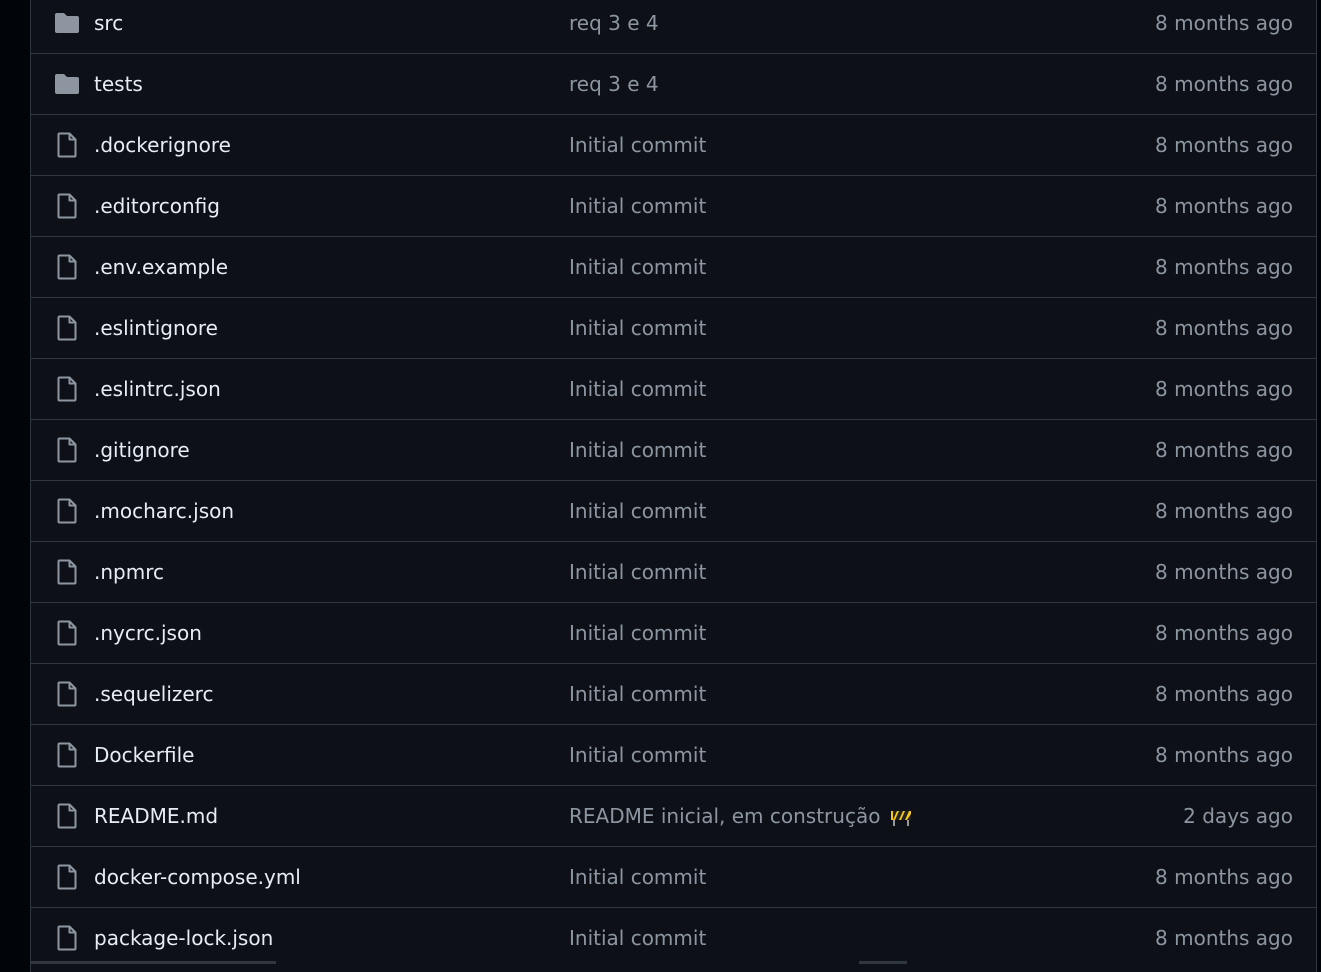 The width and height of the screenshot is (1321, 972). I want to click on file-name-link: .eslintignore, so click(156, 328).